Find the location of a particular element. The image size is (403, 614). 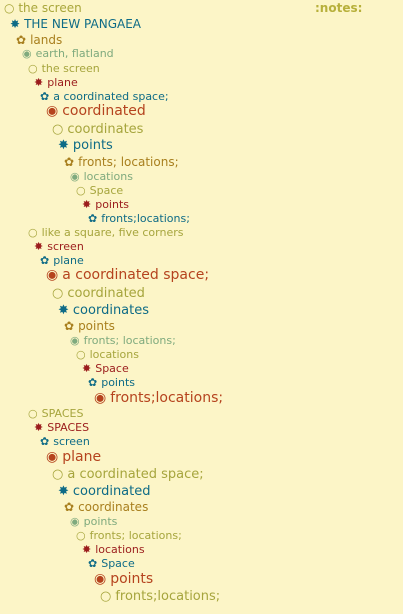

outline-node: ○ like a square, five corners is located at coordinates (105, 232).